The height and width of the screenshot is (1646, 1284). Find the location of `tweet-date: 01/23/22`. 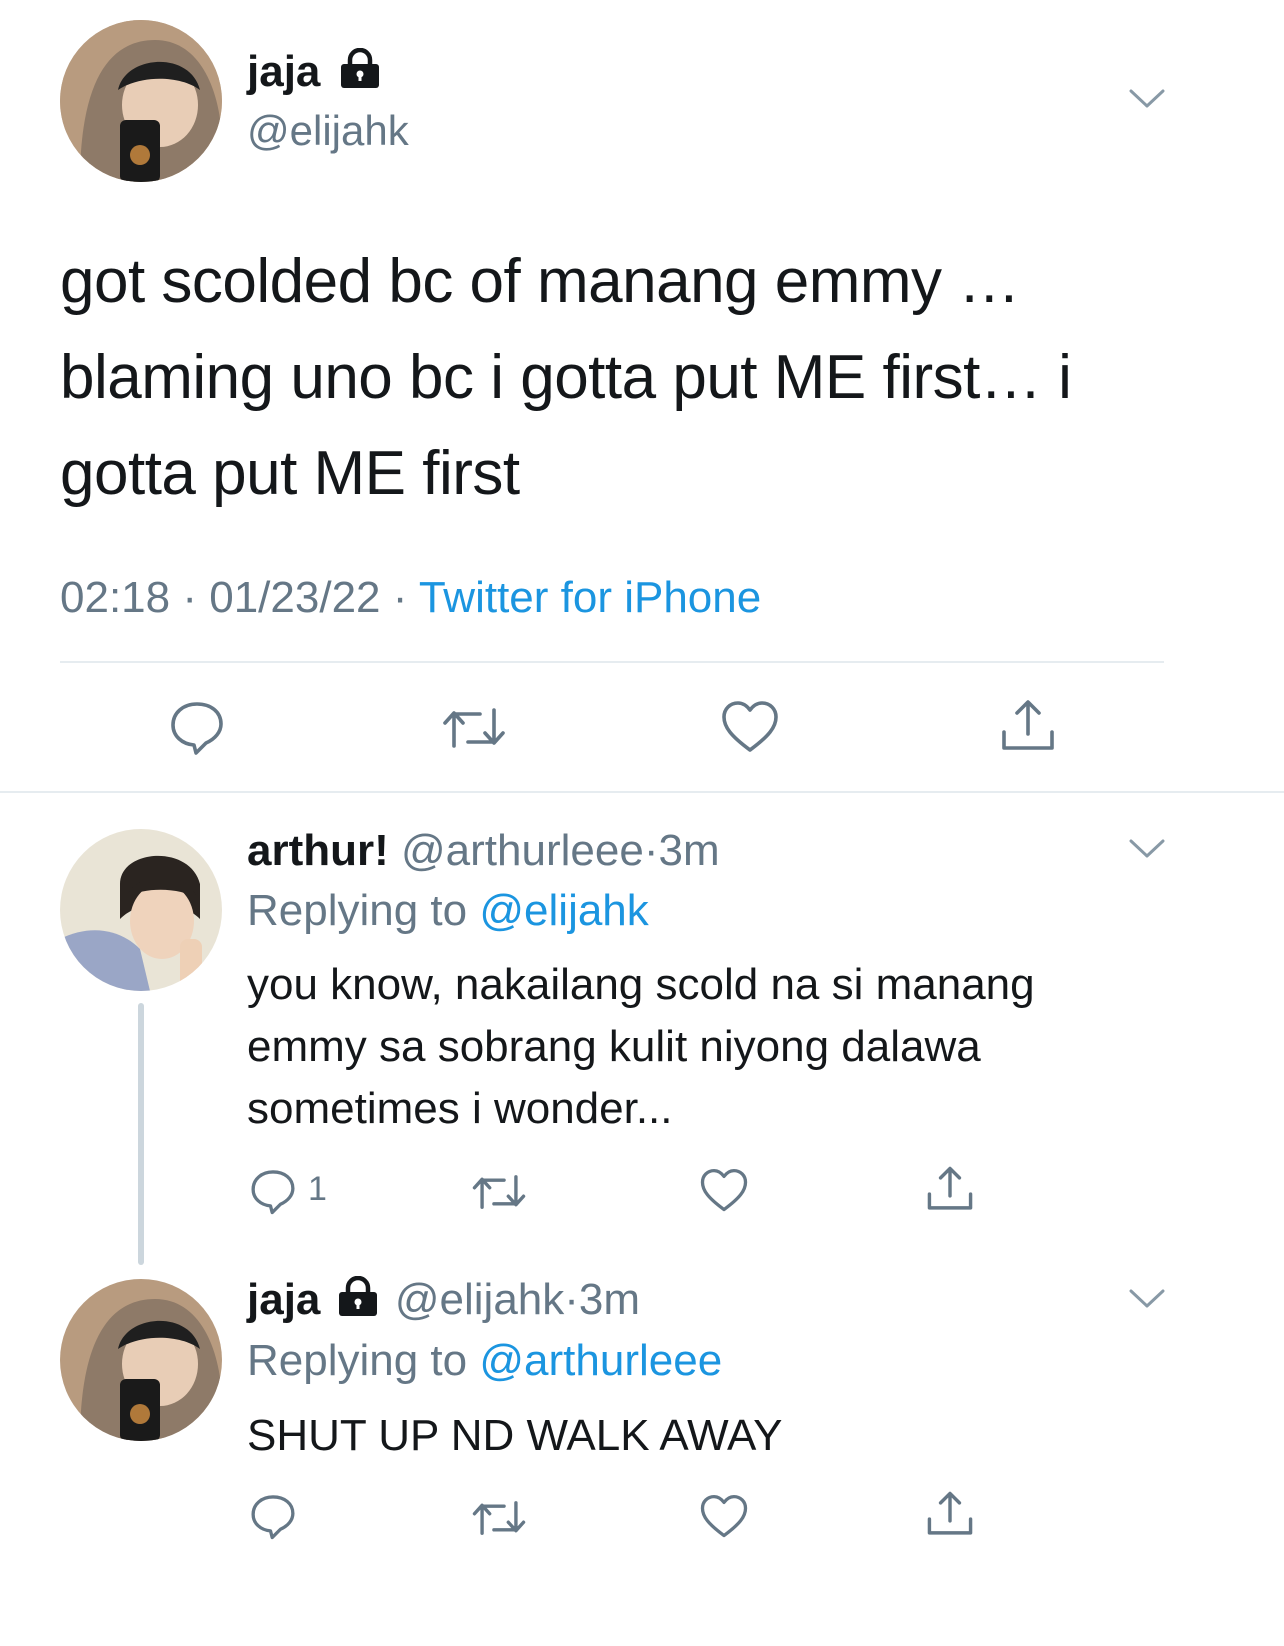

tweet-date: 01/23/22 is located at coordinates (295, 597).